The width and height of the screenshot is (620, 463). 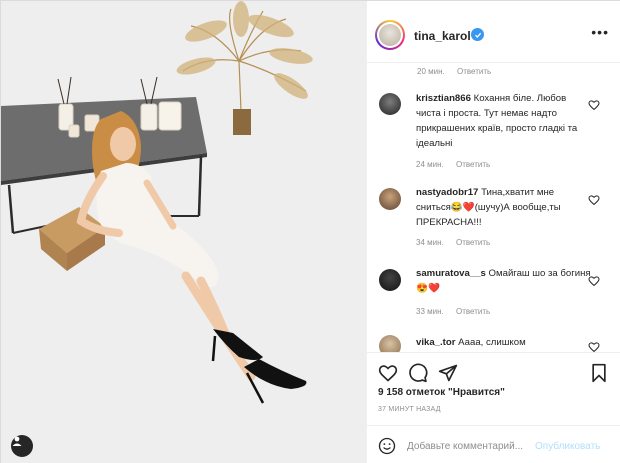 What do you see at coordinates (493, 444) in the screenshot?
I see `add-comment-bar: Опубликовать` at bounding box center [493, 444].